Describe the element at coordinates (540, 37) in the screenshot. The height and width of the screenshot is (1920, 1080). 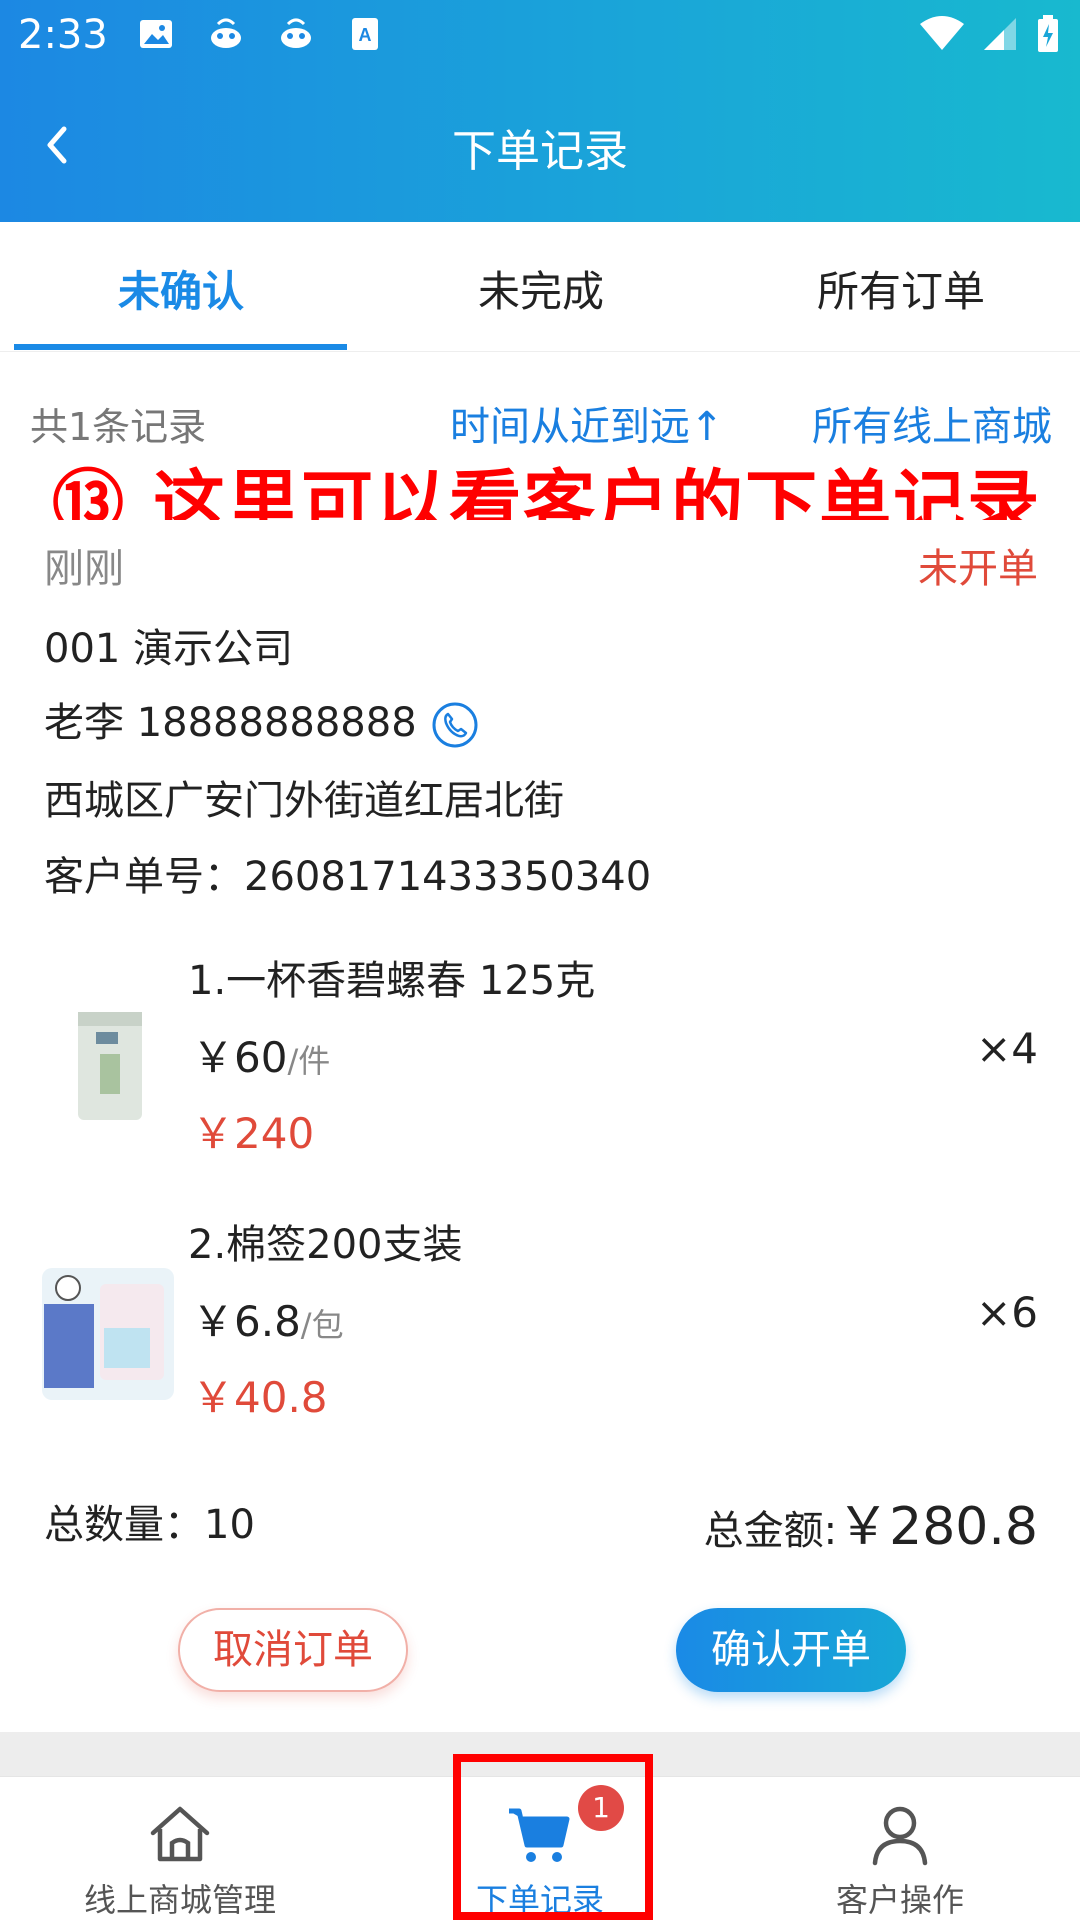
I see `status-bar: 2:33 A` at that location.